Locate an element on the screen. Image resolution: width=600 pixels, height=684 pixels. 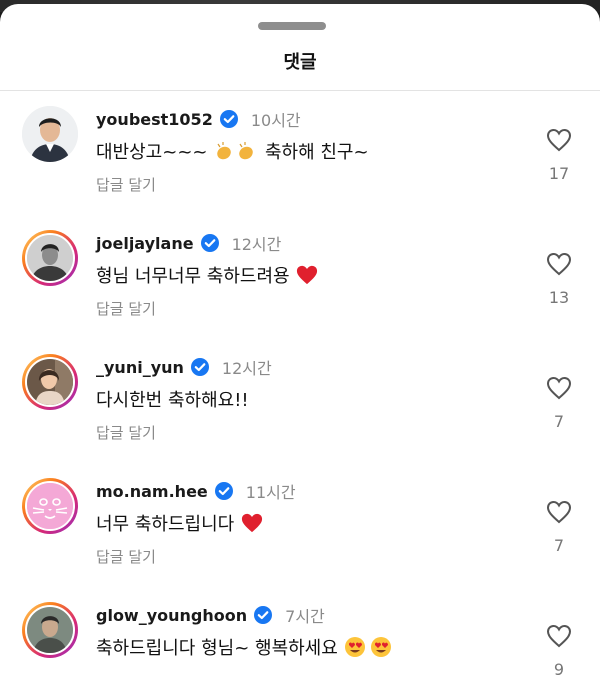
comment-time: 10시간 is located at coordinates (275, 120).